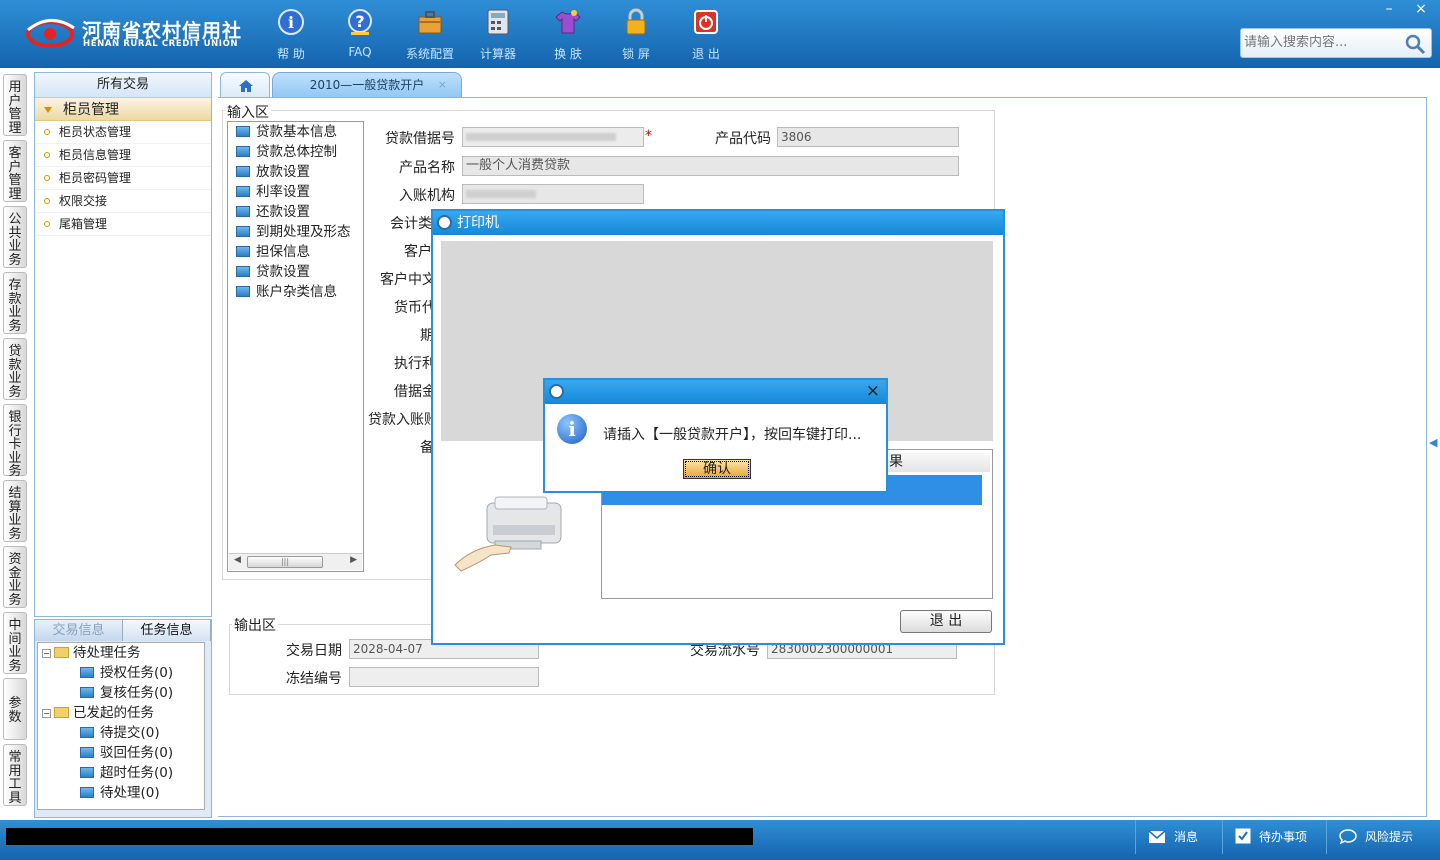 The height and width of the screenshot is (860, 1440). Describe the element at coordinates (15, 775) in the screenshot. I see `vtab-common-tools: 常用工具` at that location.